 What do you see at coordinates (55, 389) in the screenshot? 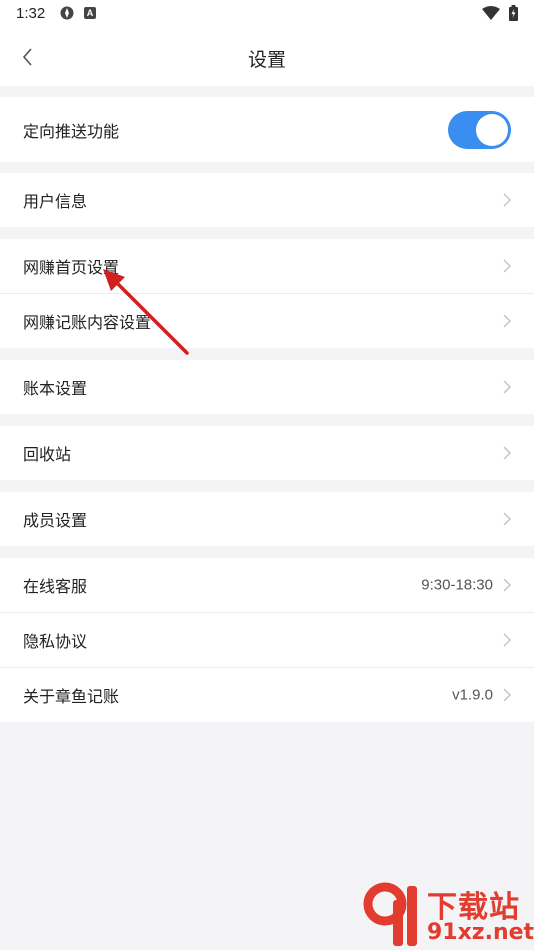
I see `row-label: 账本设置` at bounding box center [55, 389].